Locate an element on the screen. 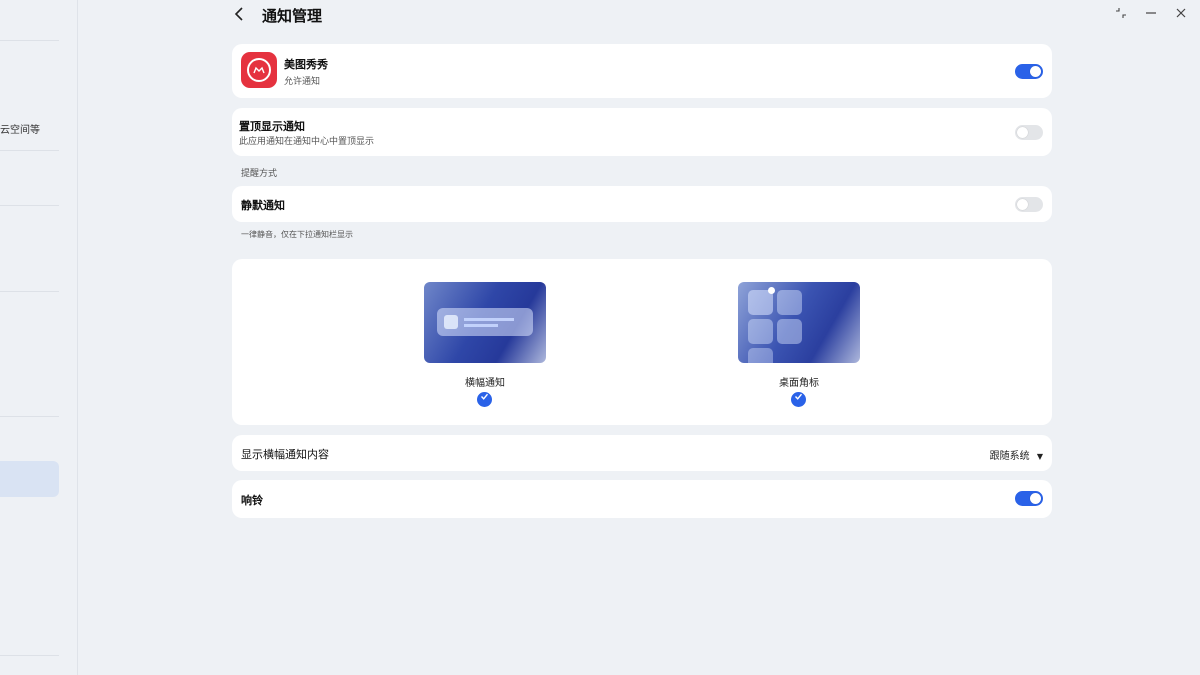 This screenshot has width=1200, height=675. banner-content-value: 跟随系统 is located at coordinates (1009, 456).